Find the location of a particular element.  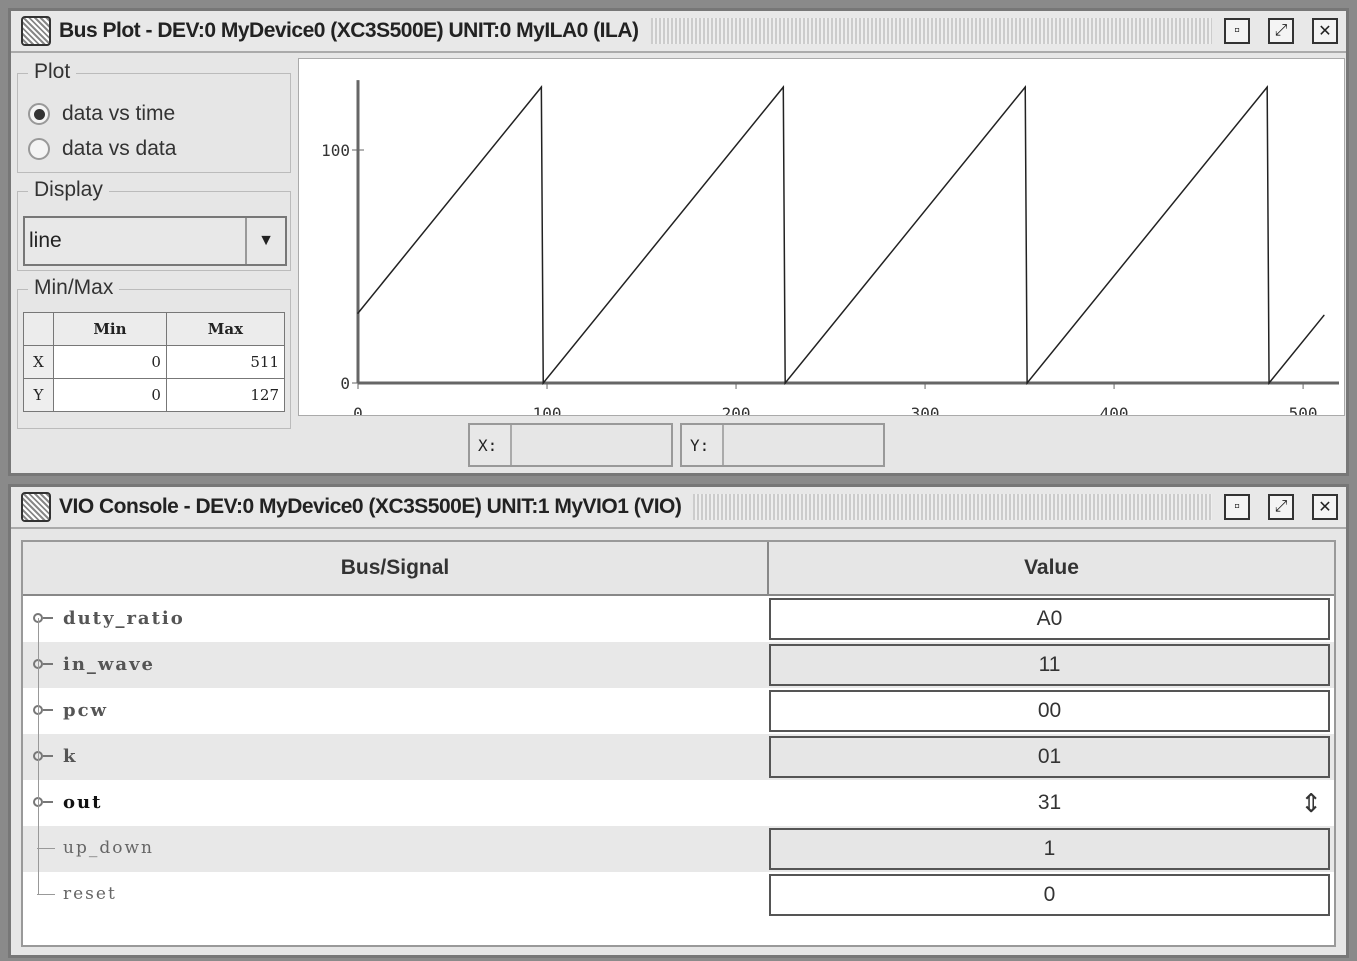

value-text: 0 is located at coordinates (1049, 894).